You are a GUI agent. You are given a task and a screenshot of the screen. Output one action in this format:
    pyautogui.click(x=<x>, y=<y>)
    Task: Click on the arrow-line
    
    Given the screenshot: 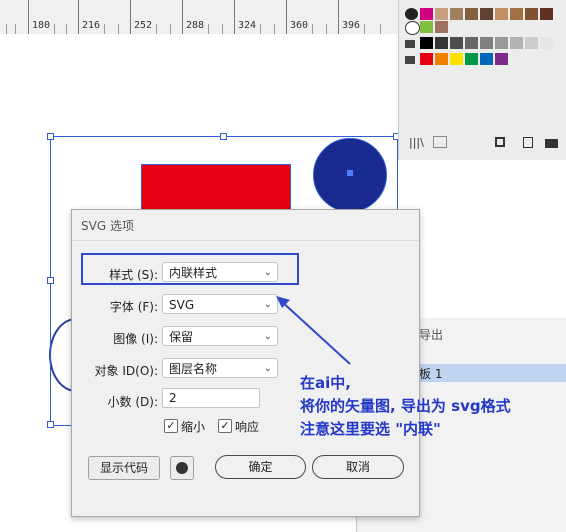 What is the action you would take?
    pyautogui.click(x=315, y=332)
    